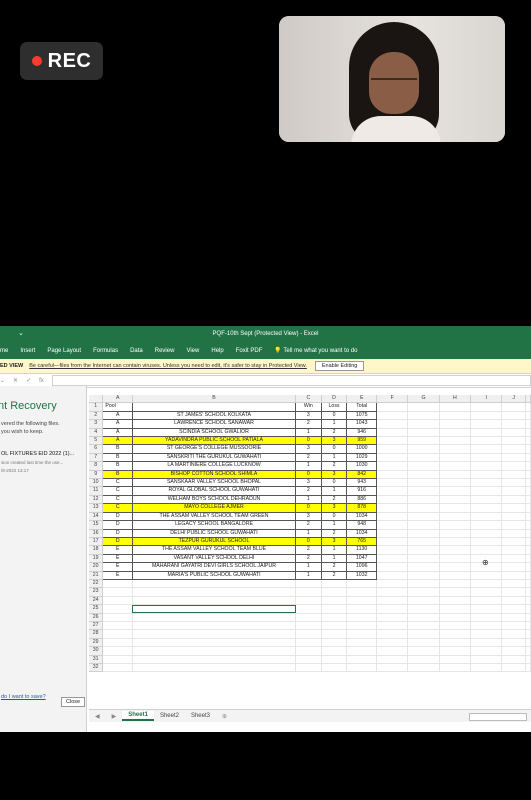 The image size is (531, 800). What do you see at coordinates (96, 567) in the screenshot?
I see `row-number: 20` at bounding box center [96, 567].